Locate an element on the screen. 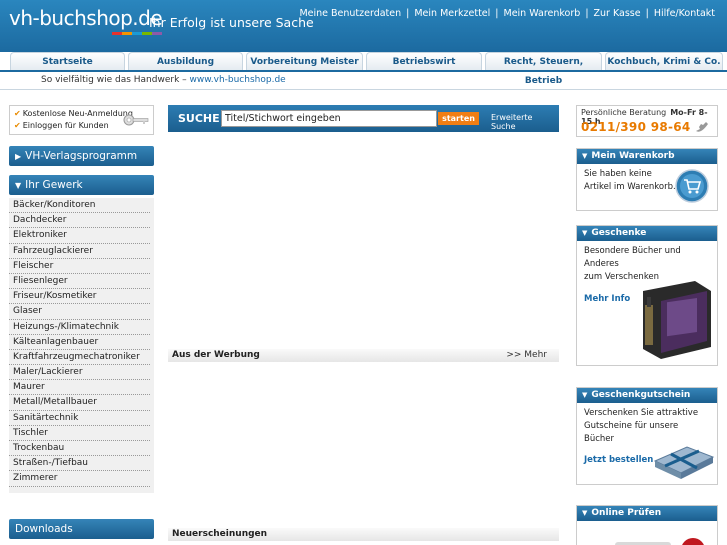 This screenshot has width=727, height=545. login-label: Einloggen für Kunden is located at coordinates (65, 125).